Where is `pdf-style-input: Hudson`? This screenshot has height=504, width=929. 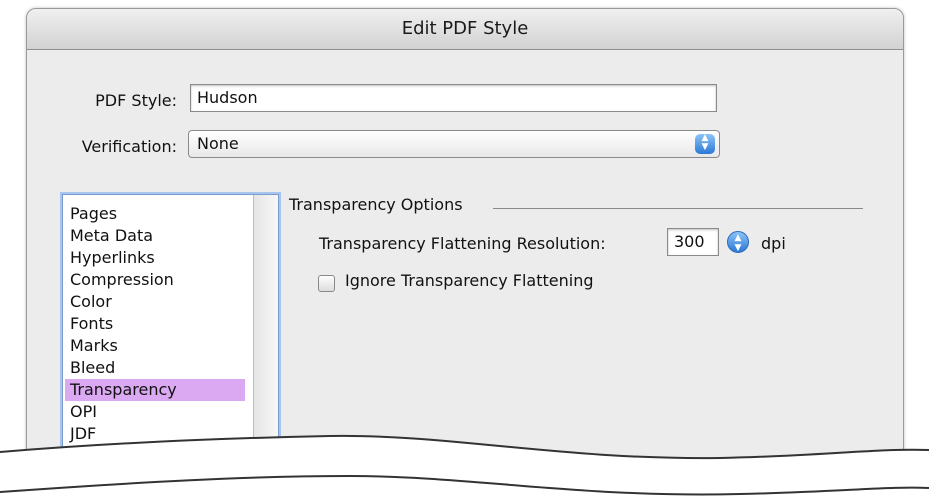
pdf-style-input: Hudson is located at coordinates (453, 98).